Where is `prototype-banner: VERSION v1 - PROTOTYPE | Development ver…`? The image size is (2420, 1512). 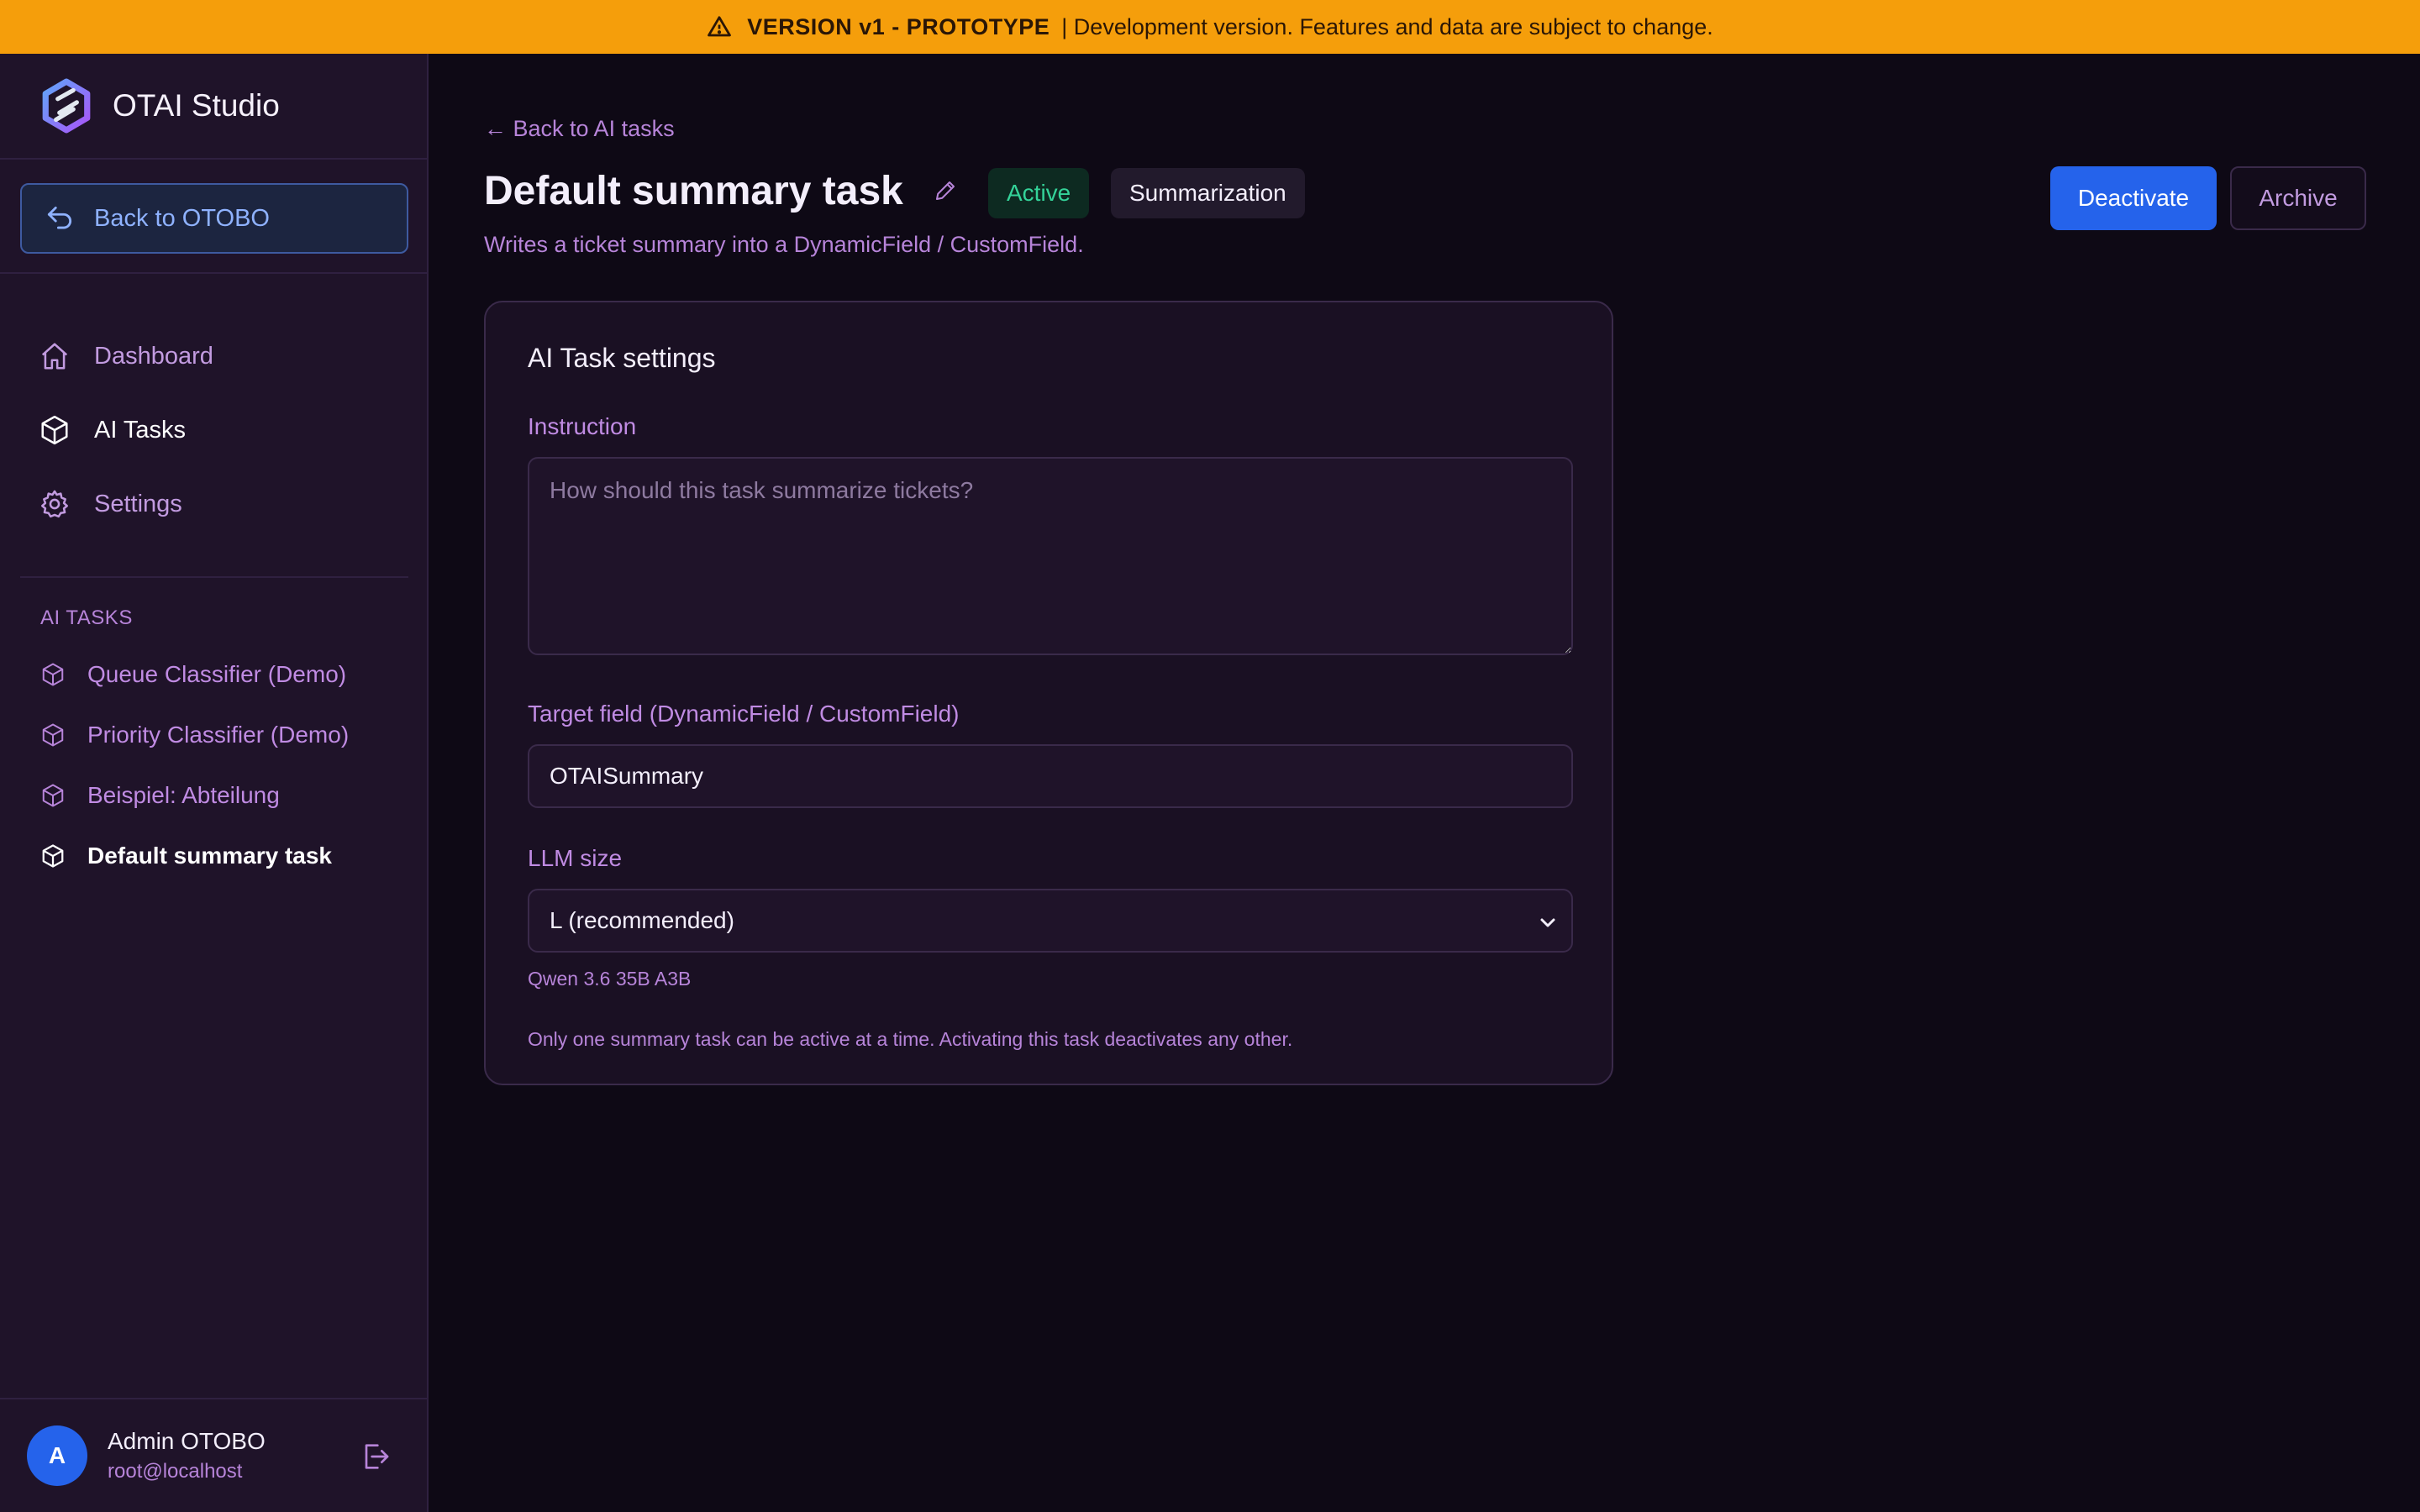
prototype-banner: VERSION v1 - PROTOTYPE | Development ver… is located at coordinates (1210, 27).